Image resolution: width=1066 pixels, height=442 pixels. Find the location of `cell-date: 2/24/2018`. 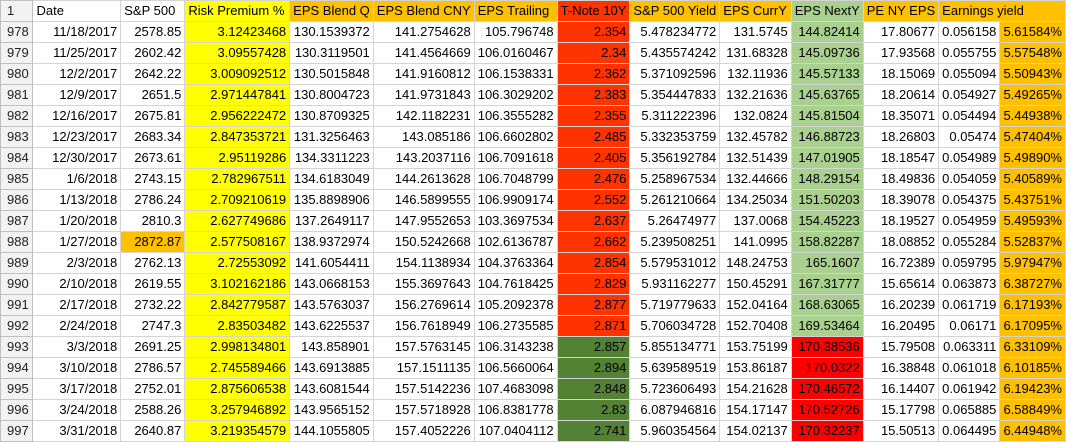

cell-date: 2/24/2018 is located at coordinates (77, 326).